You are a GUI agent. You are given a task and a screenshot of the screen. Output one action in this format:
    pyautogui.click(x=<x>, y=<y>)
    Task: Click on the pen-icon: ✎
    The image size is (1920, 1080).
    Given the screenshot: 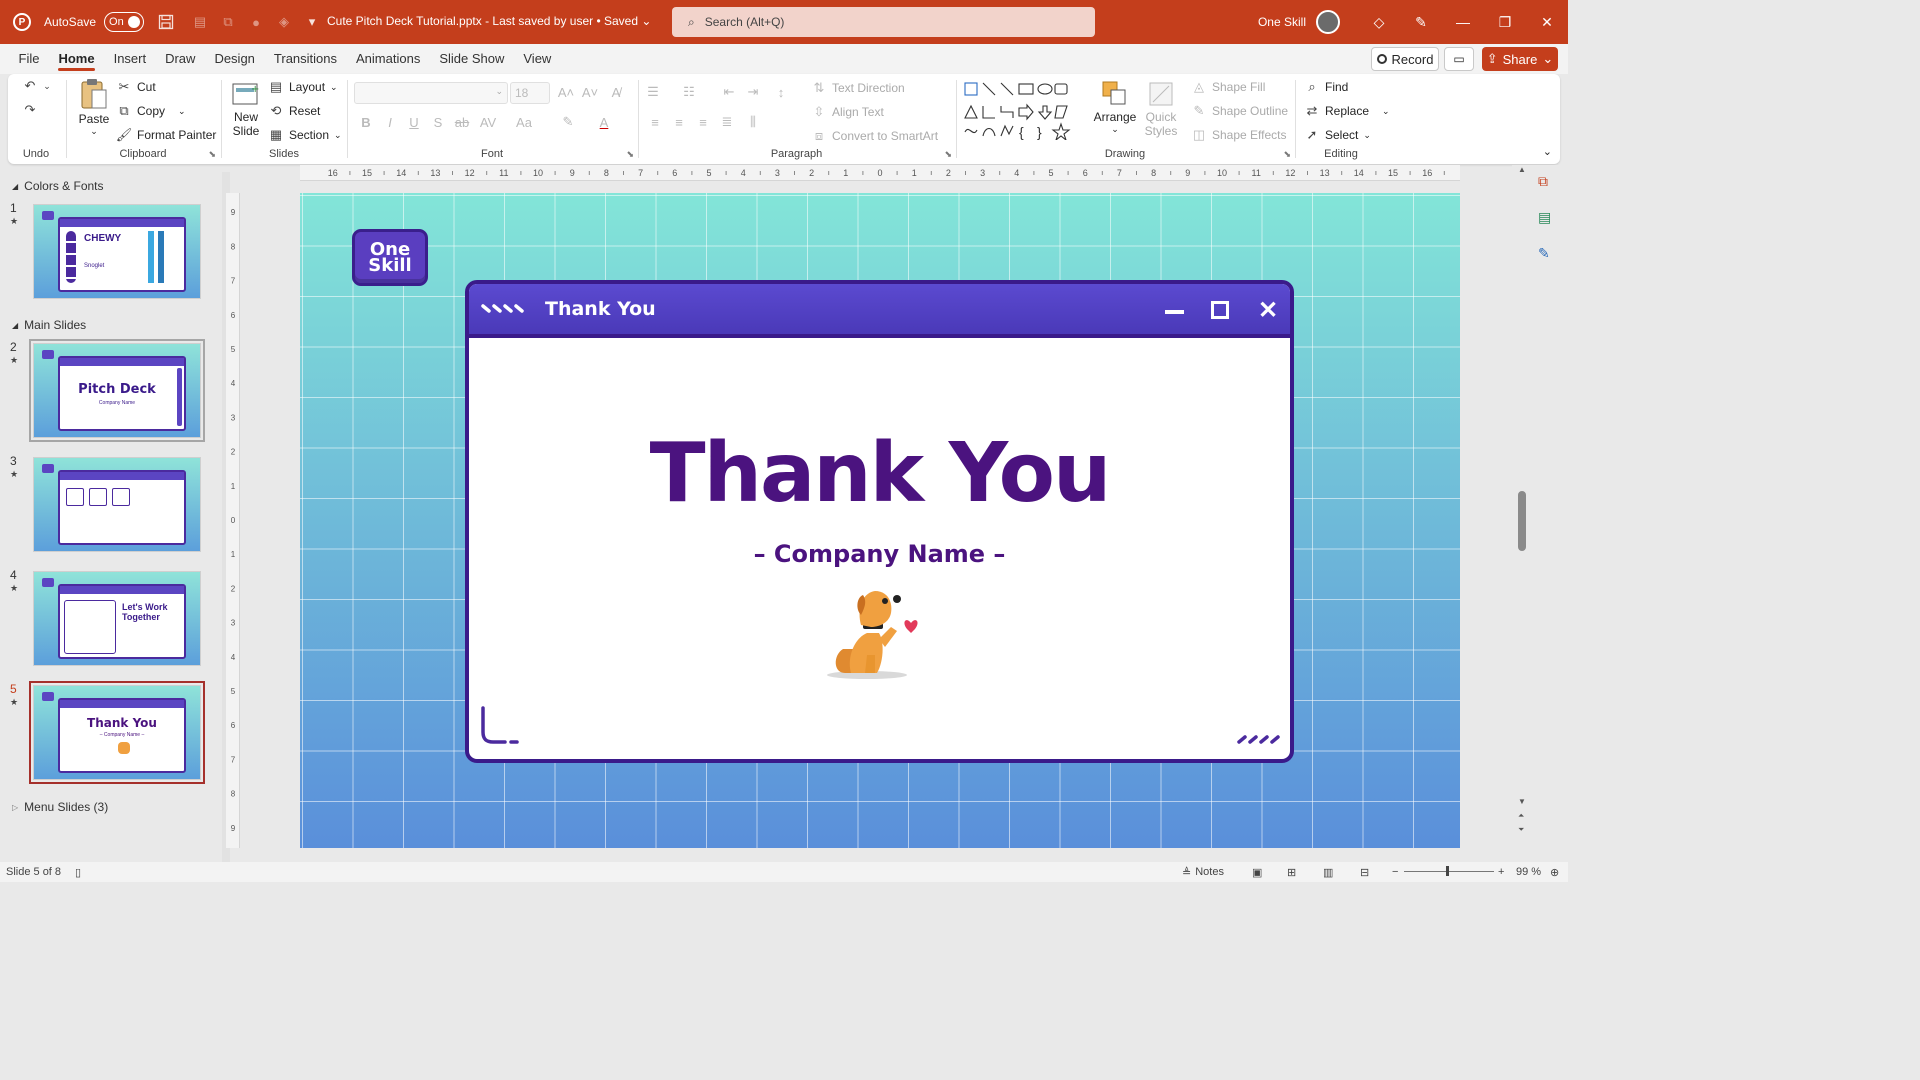 What is the action you would take?
    pyautogui.click(x=1421, y=22)
    